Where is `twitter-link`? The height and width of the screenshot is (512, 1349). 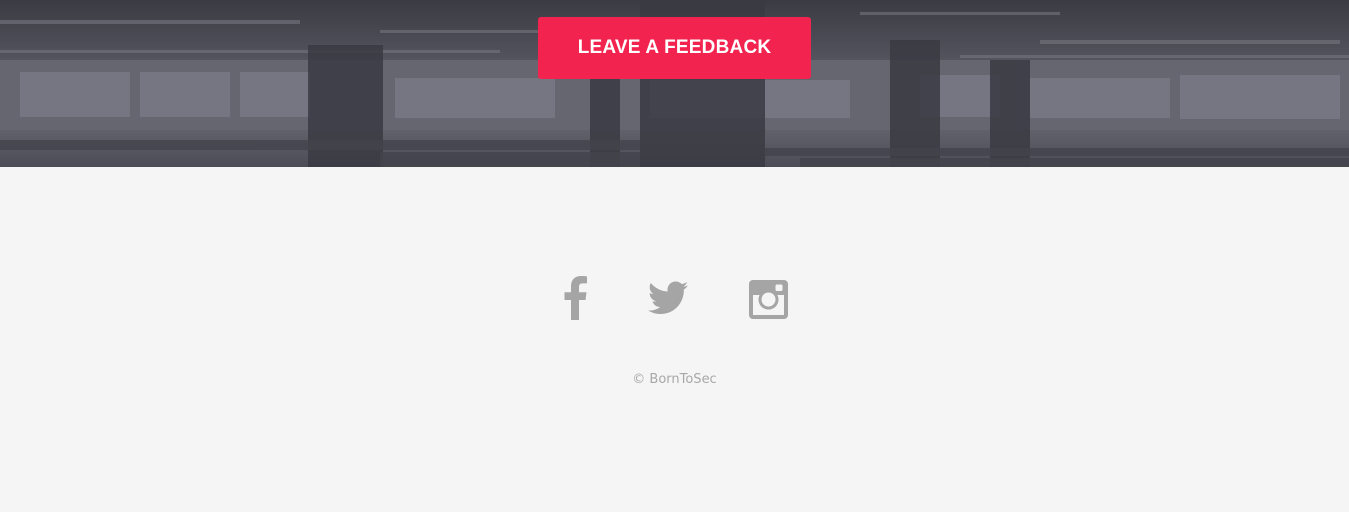
twitter-link is located at coordinates (668, 298).